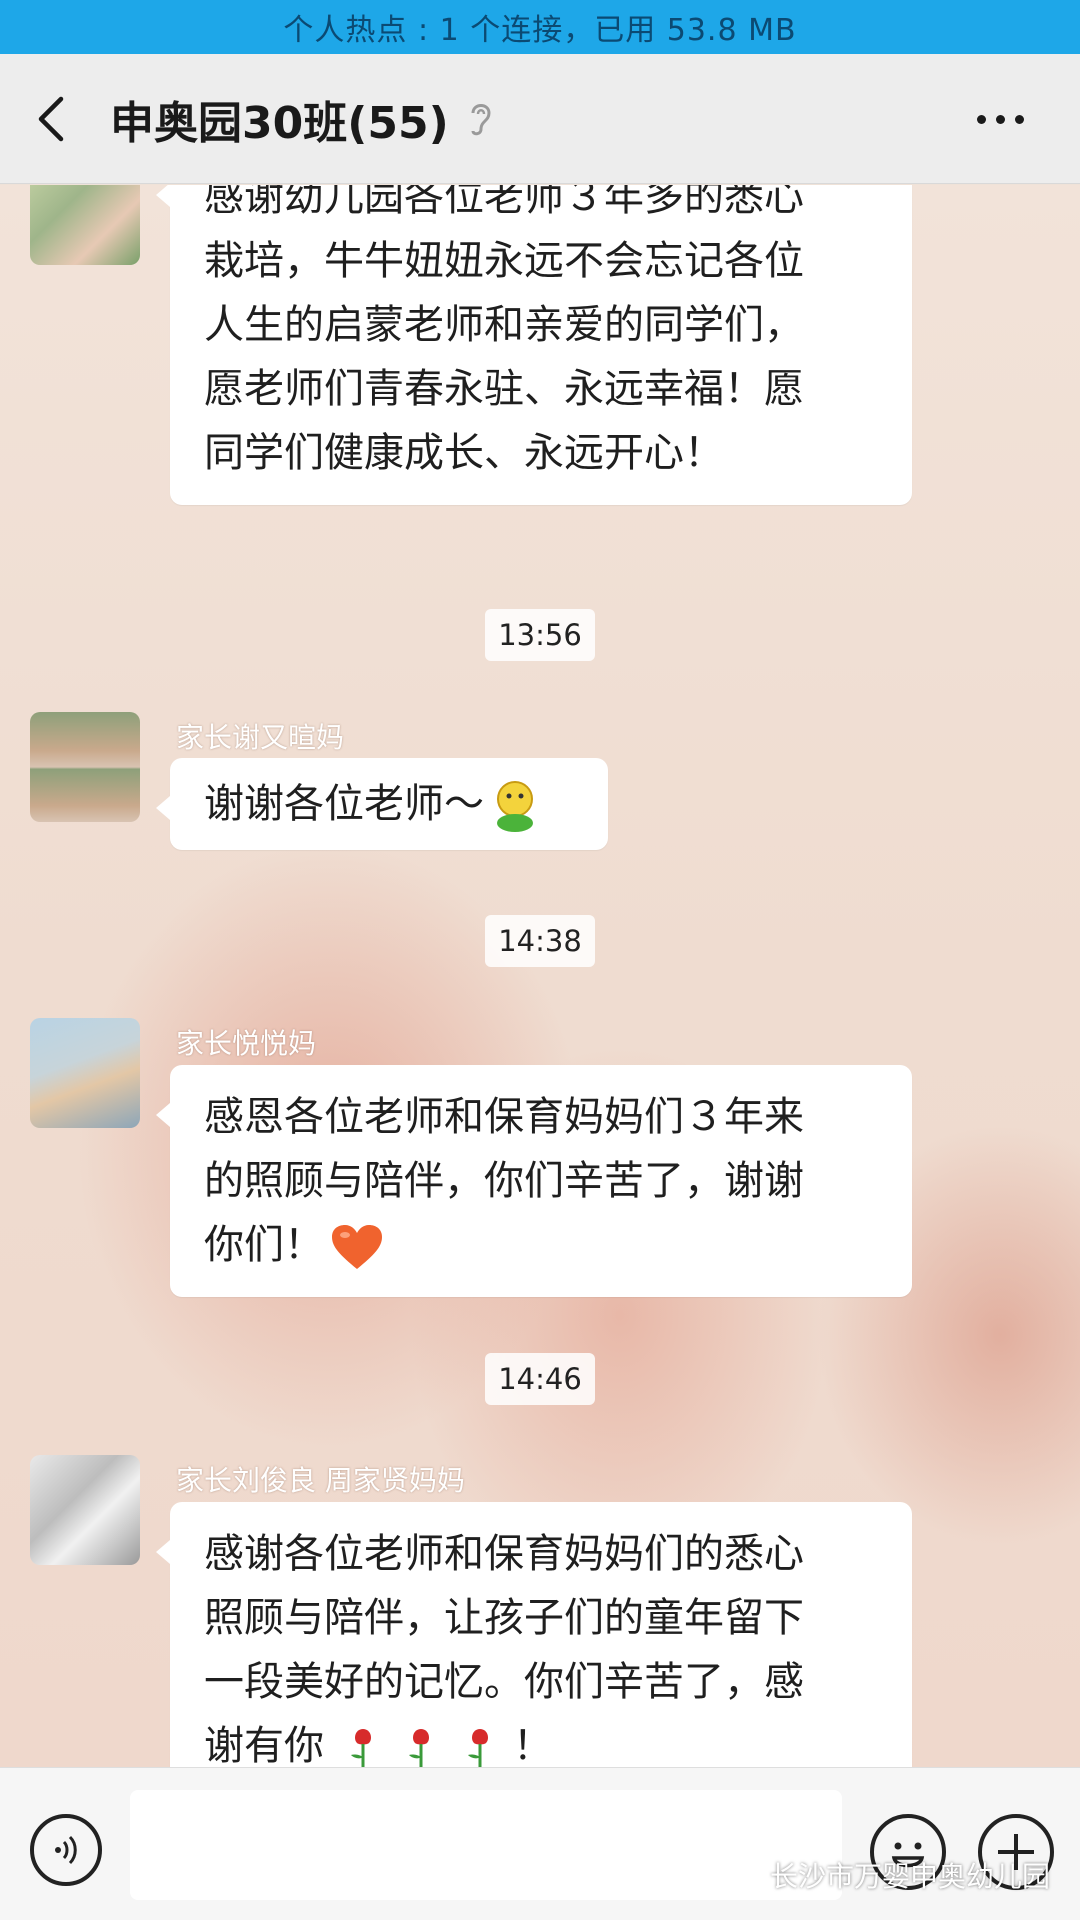 The image size is (1080, 1920). I want to click on message-timestamp: 14:46, so click(540, 1379).